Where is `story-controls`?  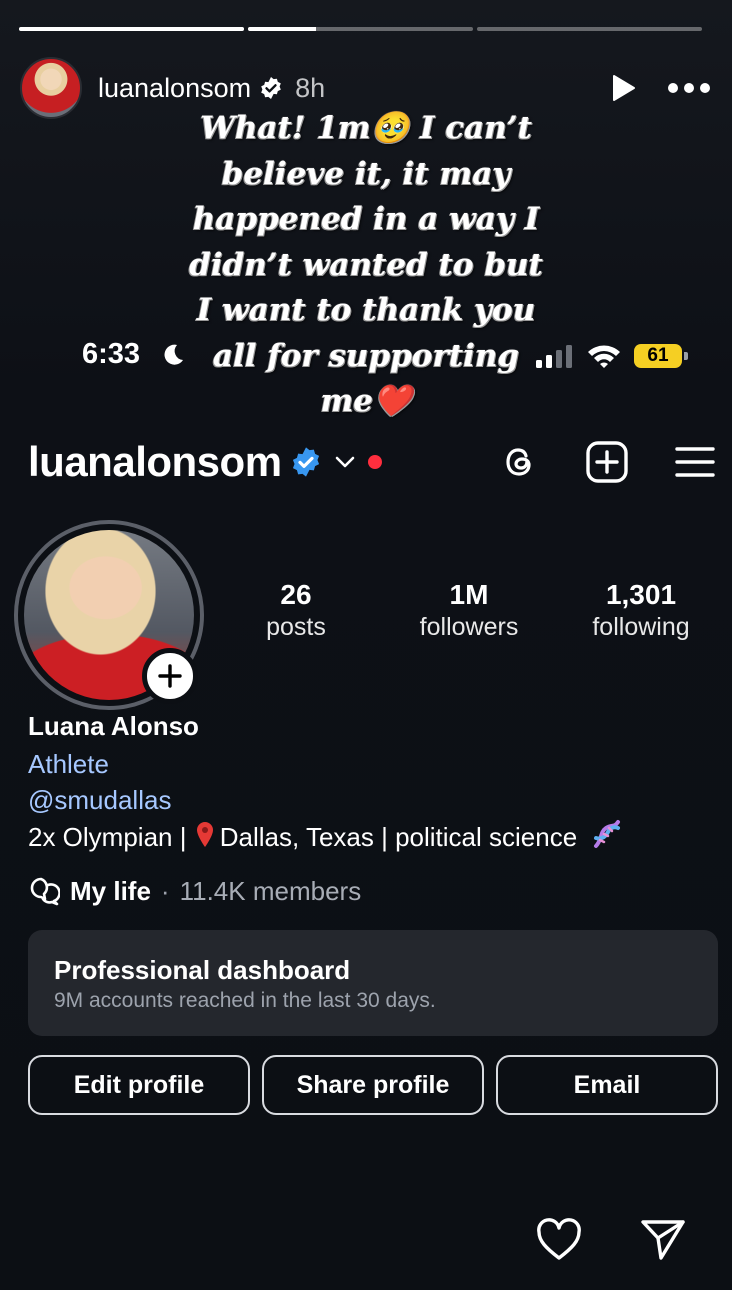 story-controls is located at coordinates (660, 88).